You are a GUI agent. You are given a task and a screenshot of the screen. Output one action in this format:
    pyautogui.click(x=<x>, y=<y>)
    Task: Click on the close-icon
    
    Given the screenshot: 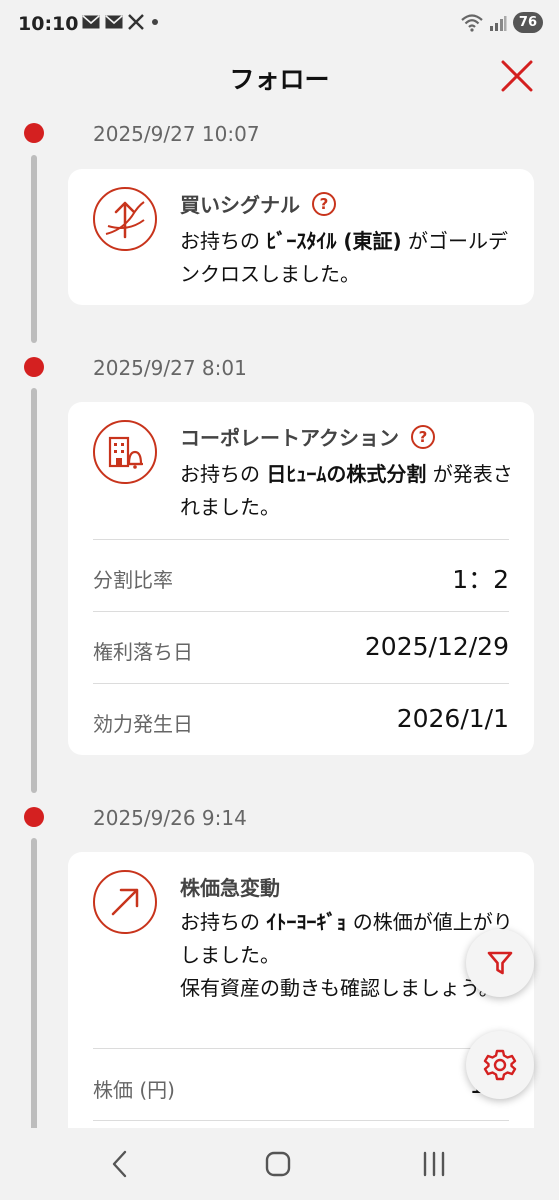 What is the action you would take?
    pyautogui.click(x=517, y=76)
    